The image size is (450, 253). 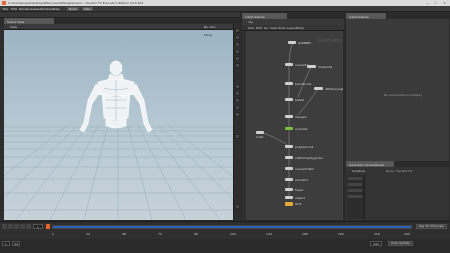 I want to click on play-reverse-icon, so click(x=4, y=226).